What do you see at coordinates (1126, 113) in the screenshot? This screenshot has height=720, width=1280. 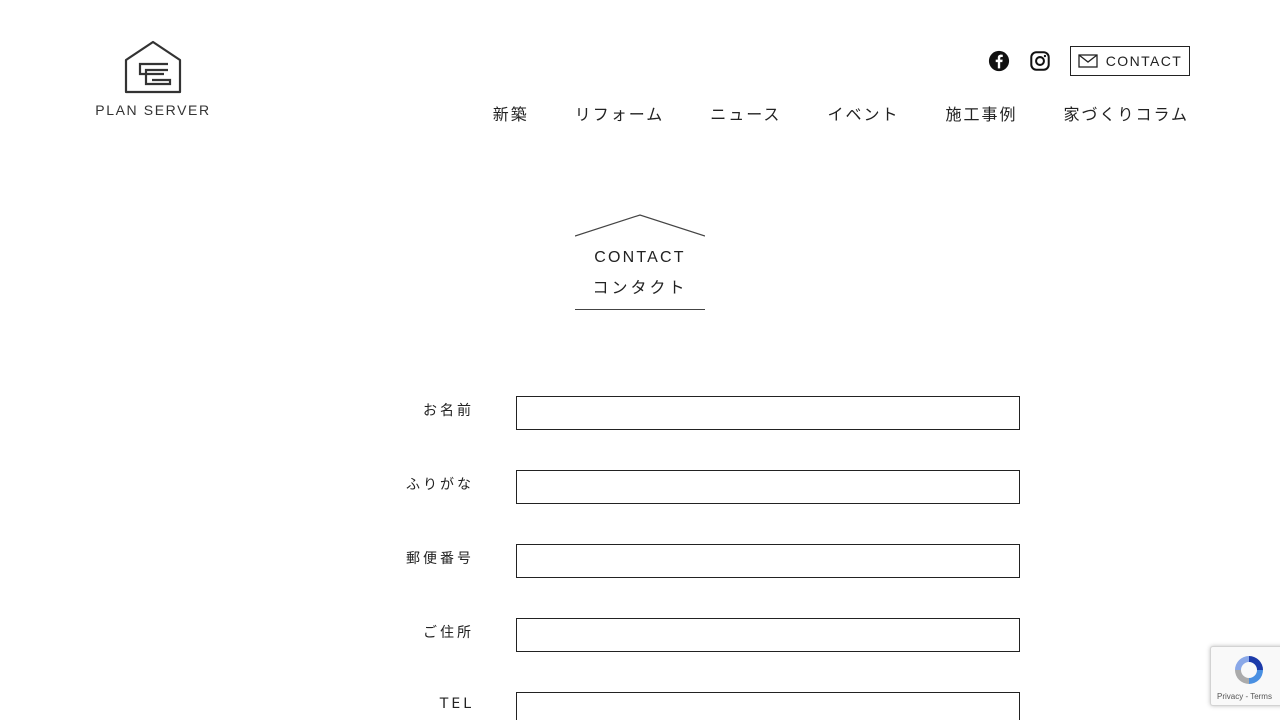 I see `nav-item-column: 家づくりコラム` at bounding box center [1126, 113].